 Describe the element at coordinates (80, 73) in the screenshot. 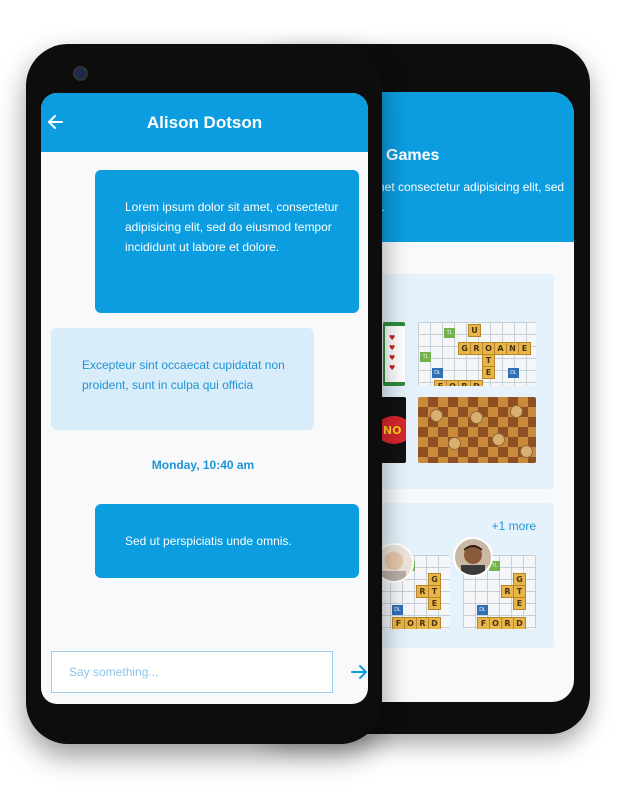

I see `front-camera` at that location.